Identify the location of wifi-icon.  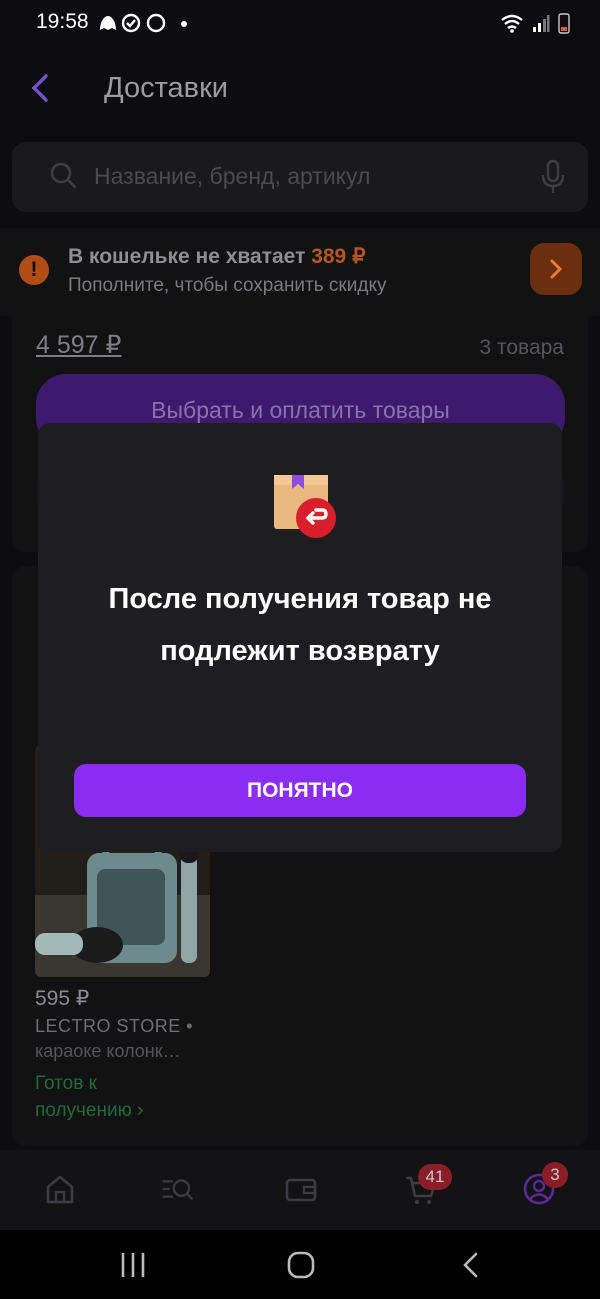
(512, 23).